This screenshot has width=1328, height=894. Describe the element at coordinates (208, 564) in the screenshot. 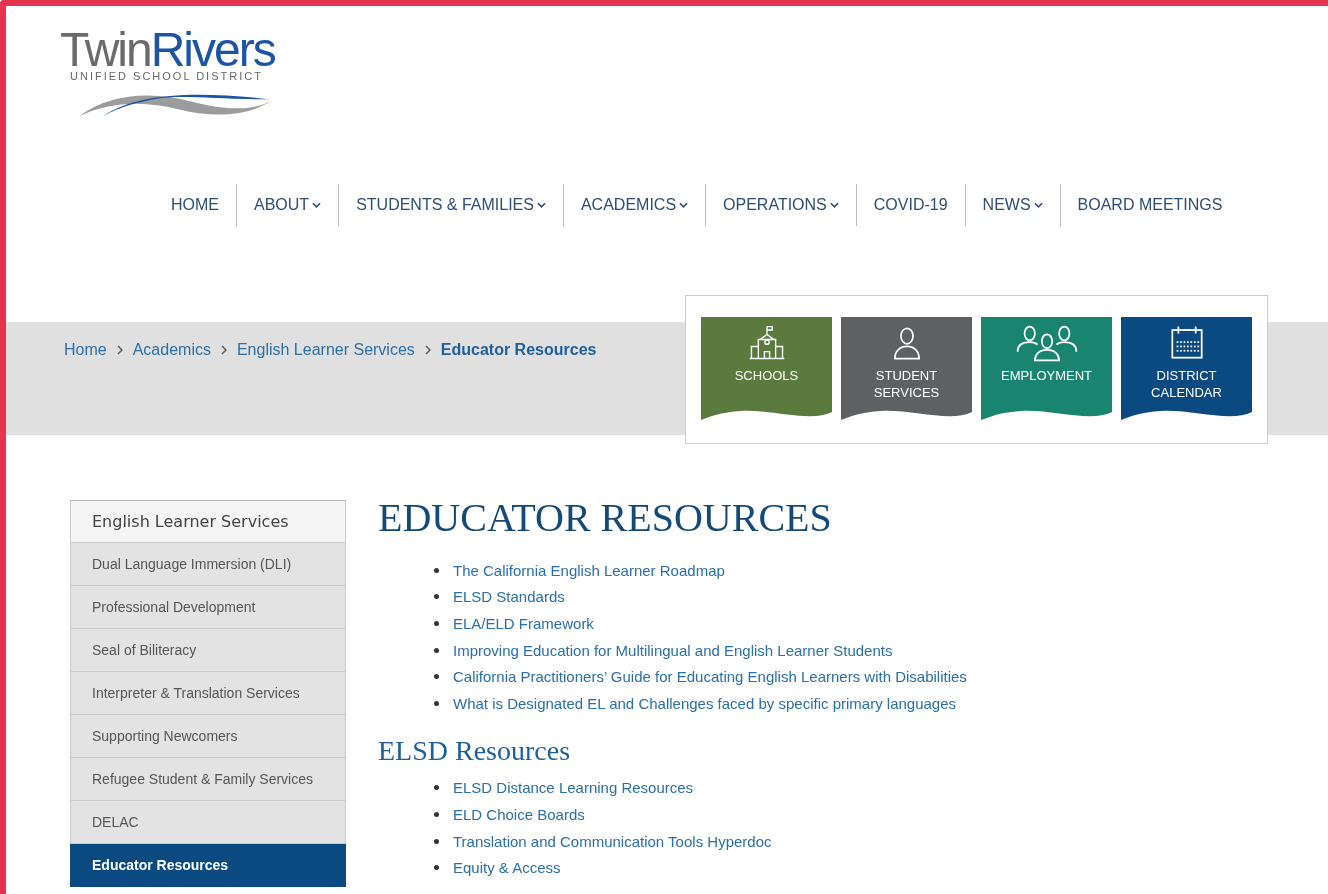

I see `sidebar-item: Dual Language Immersion (DLI)` at that location.